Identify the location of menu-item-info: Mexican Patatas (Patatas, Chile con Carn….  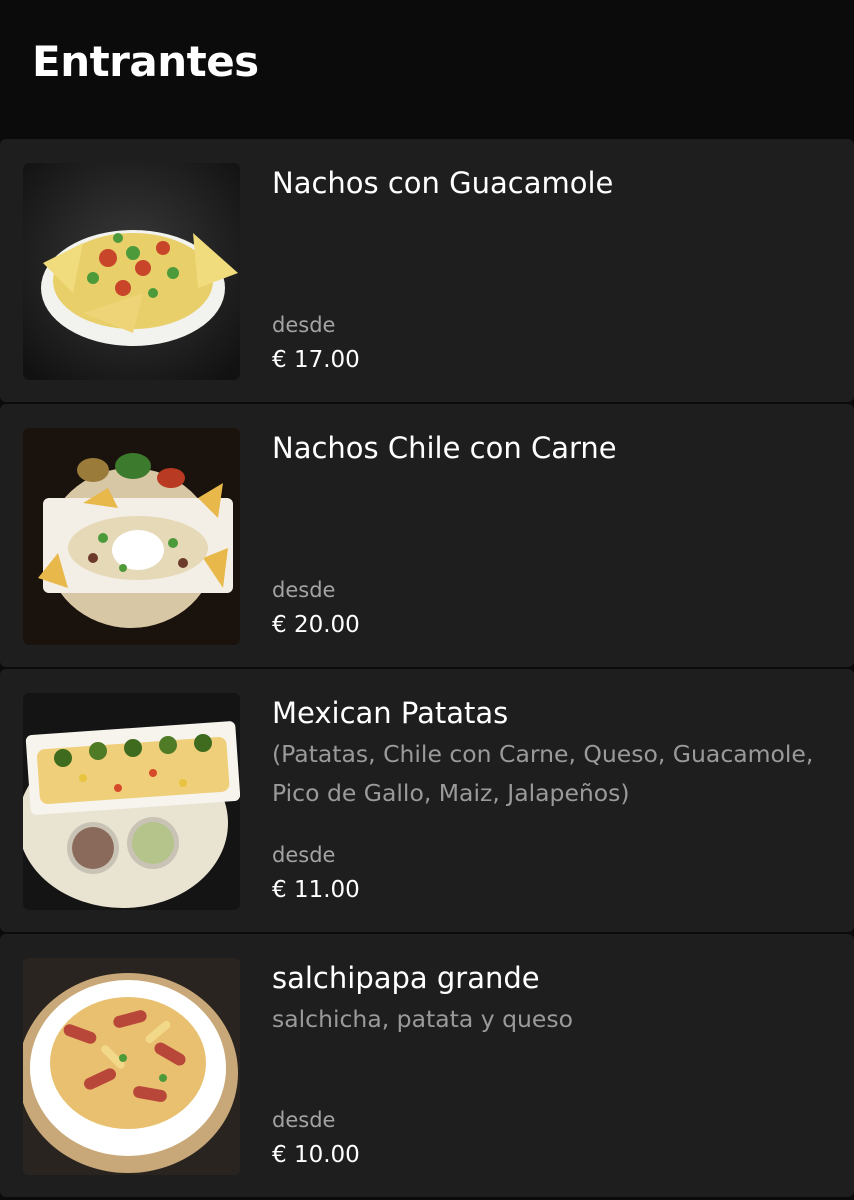
(551, 801).